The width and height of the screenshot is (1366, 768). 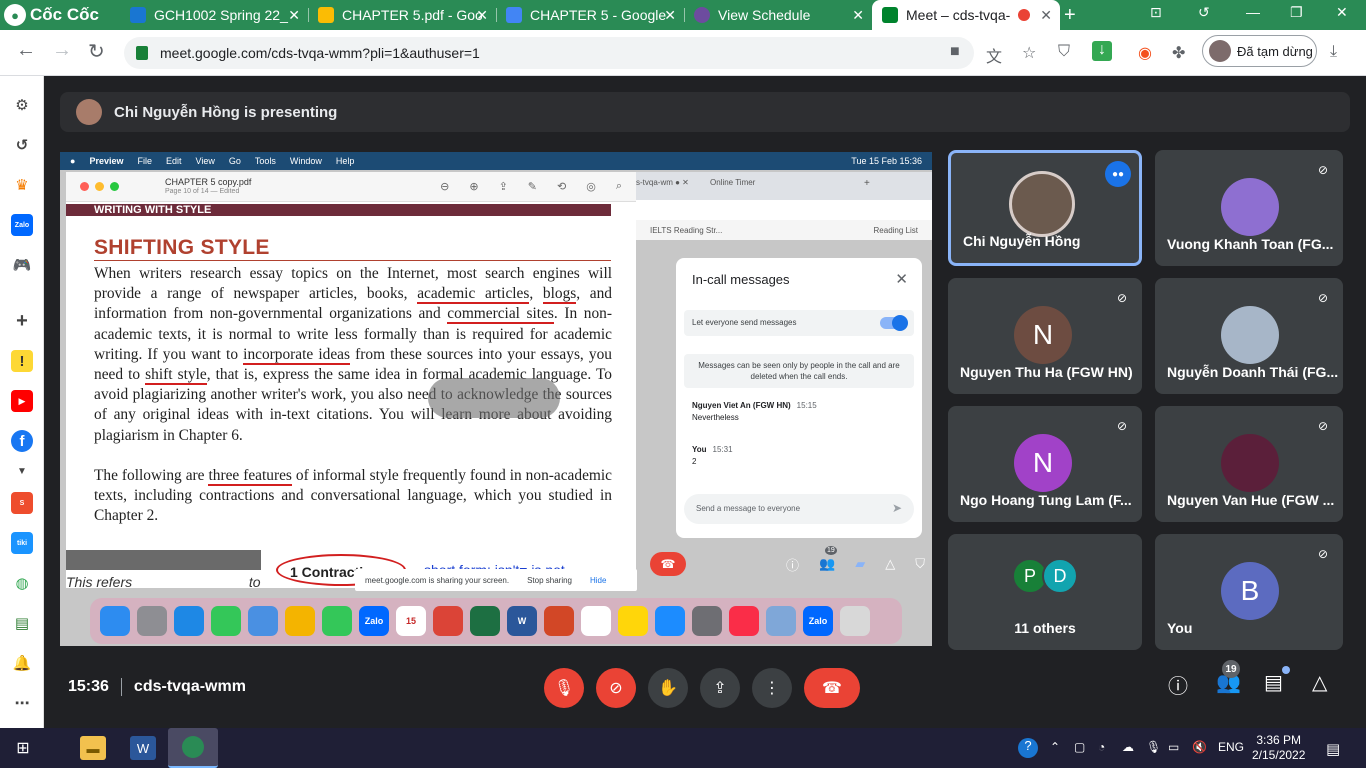 What do you see at coordinates (564, 688) in the screenshot?
I see `mic-toggle-button: 🎙` at bounding box center [564, 688].